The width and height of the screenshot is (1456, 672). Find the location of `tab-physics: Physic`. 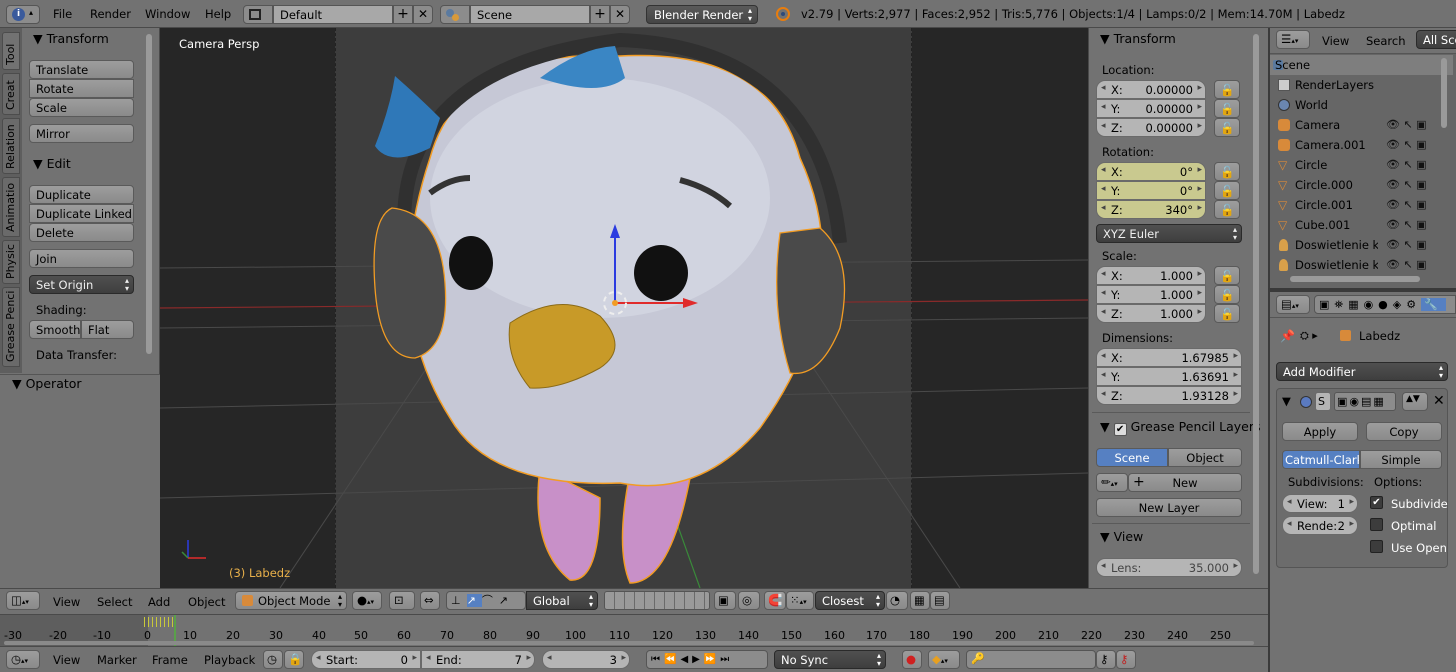

tab-physics: Physic is located at coordinates (11, 262).